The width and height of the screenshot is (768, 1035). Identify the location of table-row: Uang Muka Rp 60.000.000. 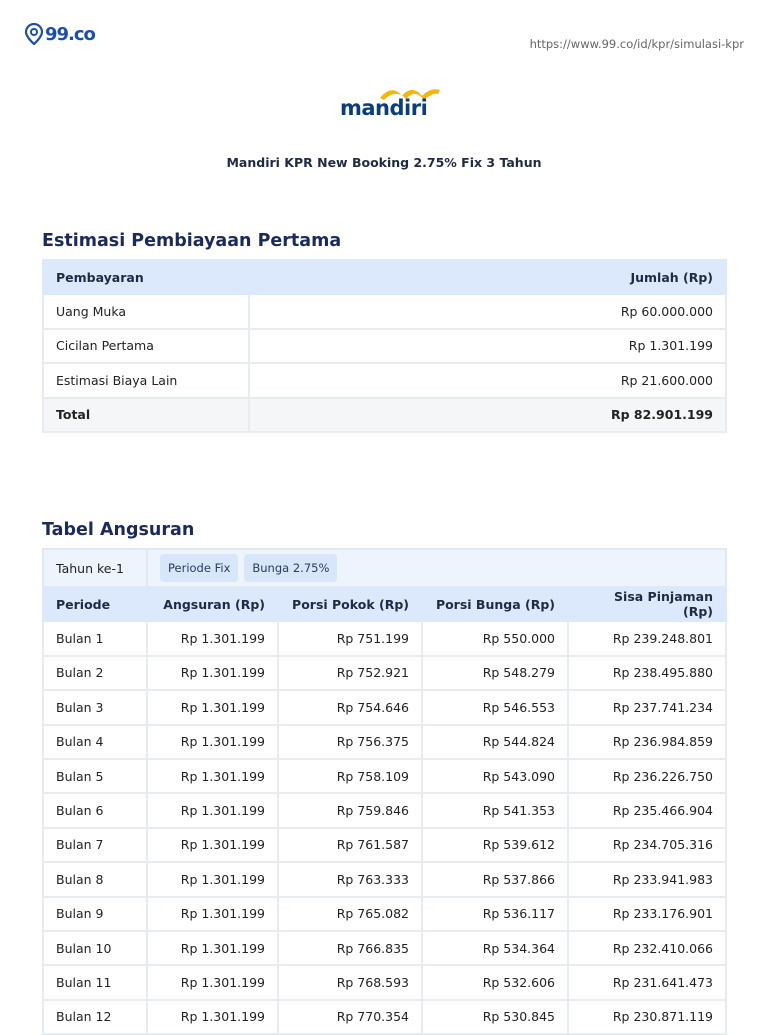
(384, 311).